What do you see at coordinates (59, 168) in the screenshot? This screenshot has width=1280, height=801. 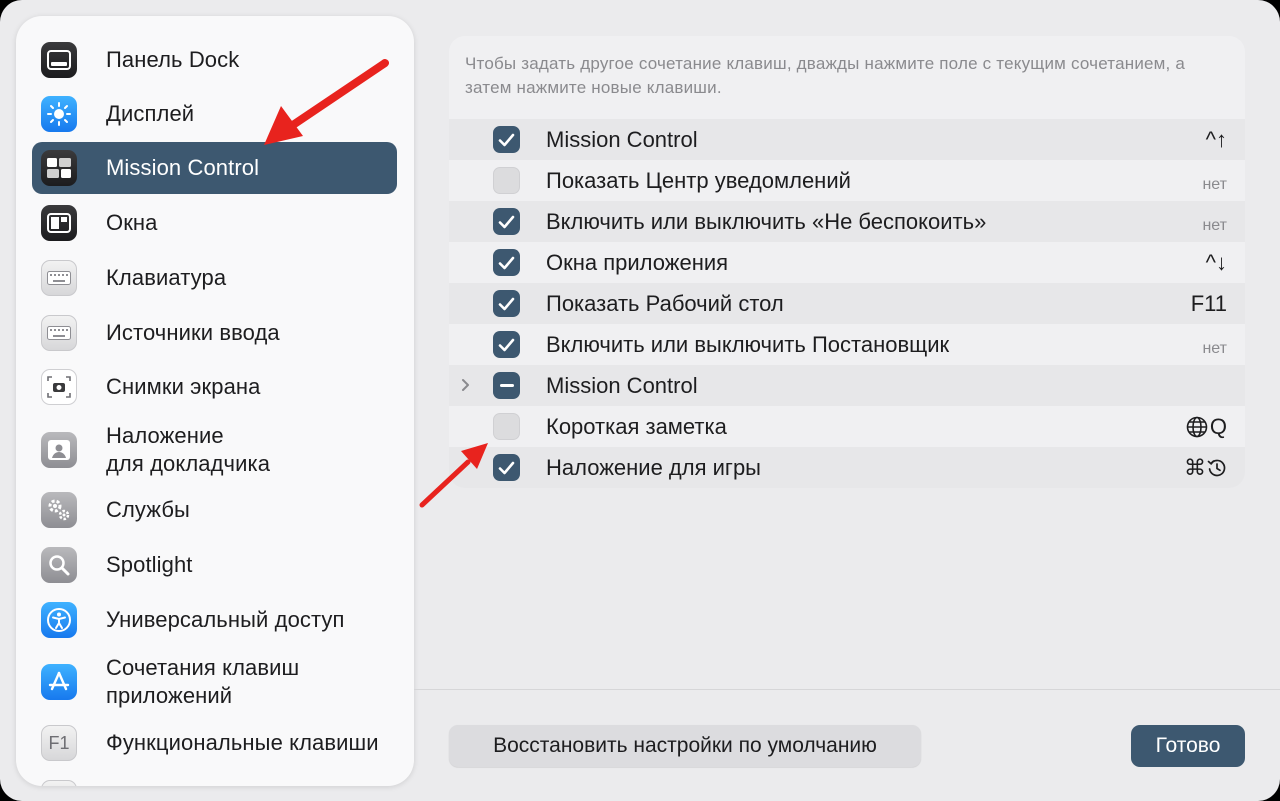 I see `mission-control-icon` at bounding box center [59, 168].